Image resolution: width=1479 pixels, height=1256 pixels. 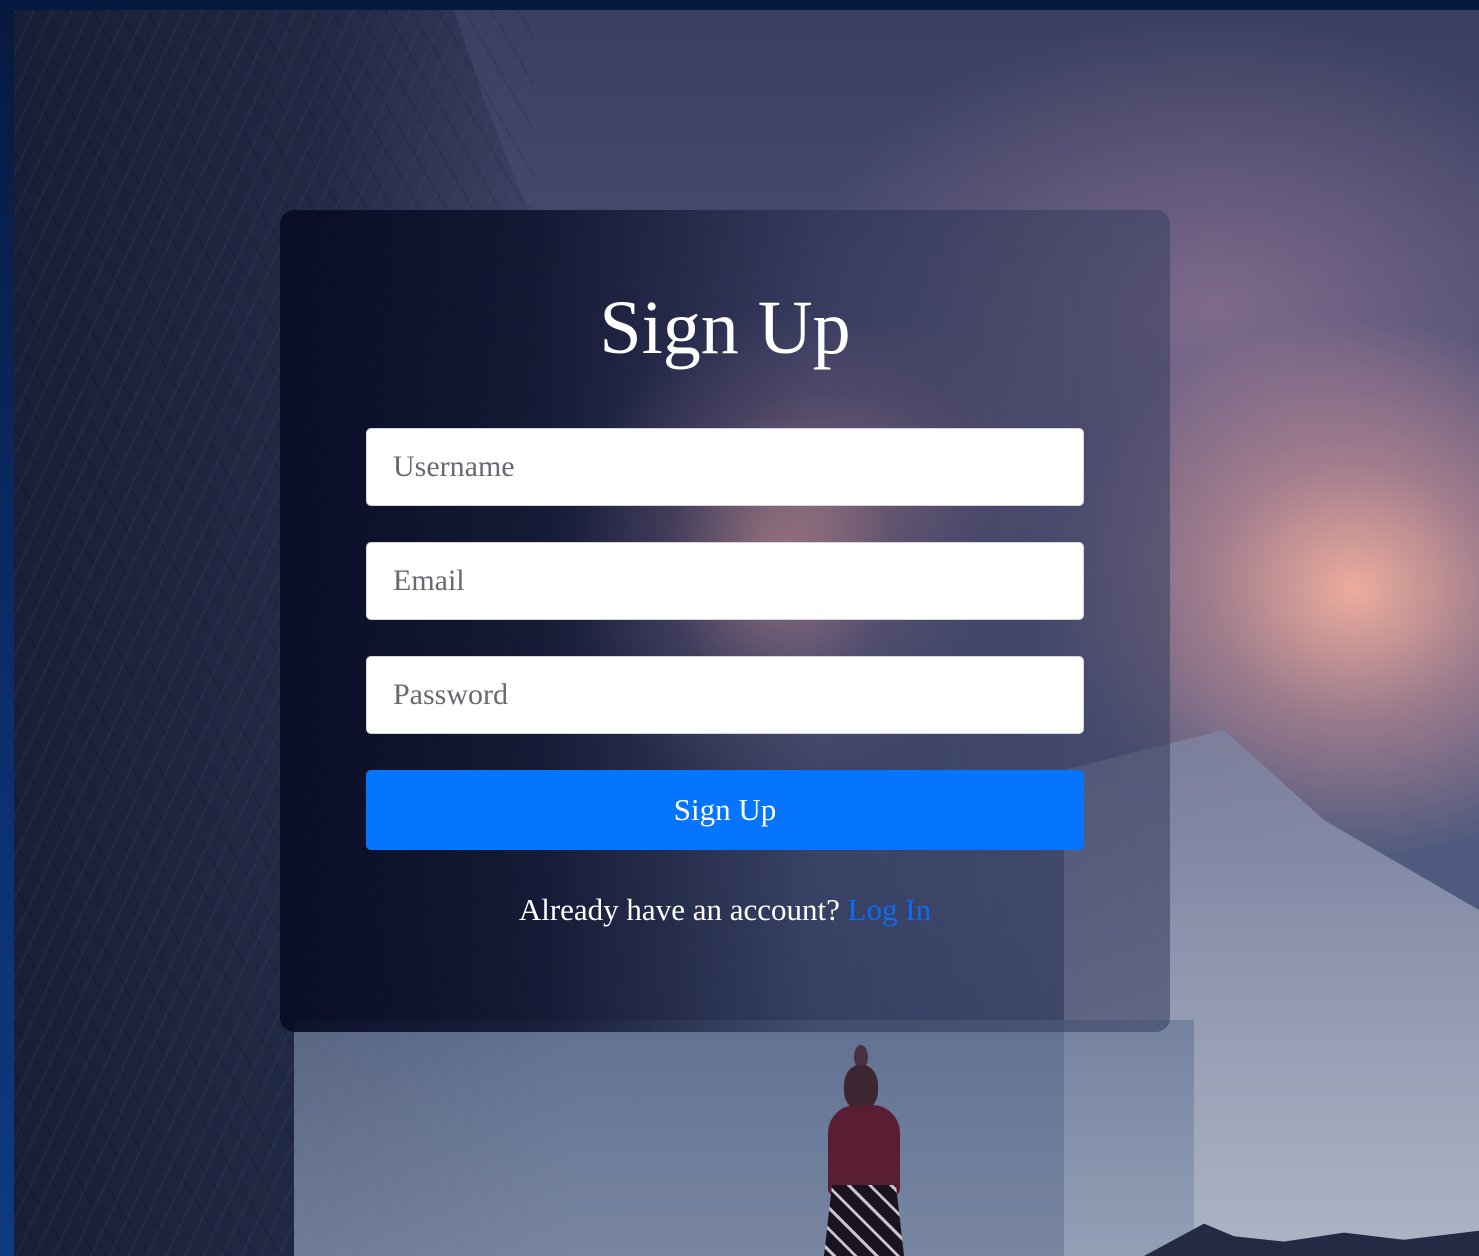 What do you see at coordinates (864, 1150) in the screenshot?
I see `standing-figure` at bounding box center [864, 1150].